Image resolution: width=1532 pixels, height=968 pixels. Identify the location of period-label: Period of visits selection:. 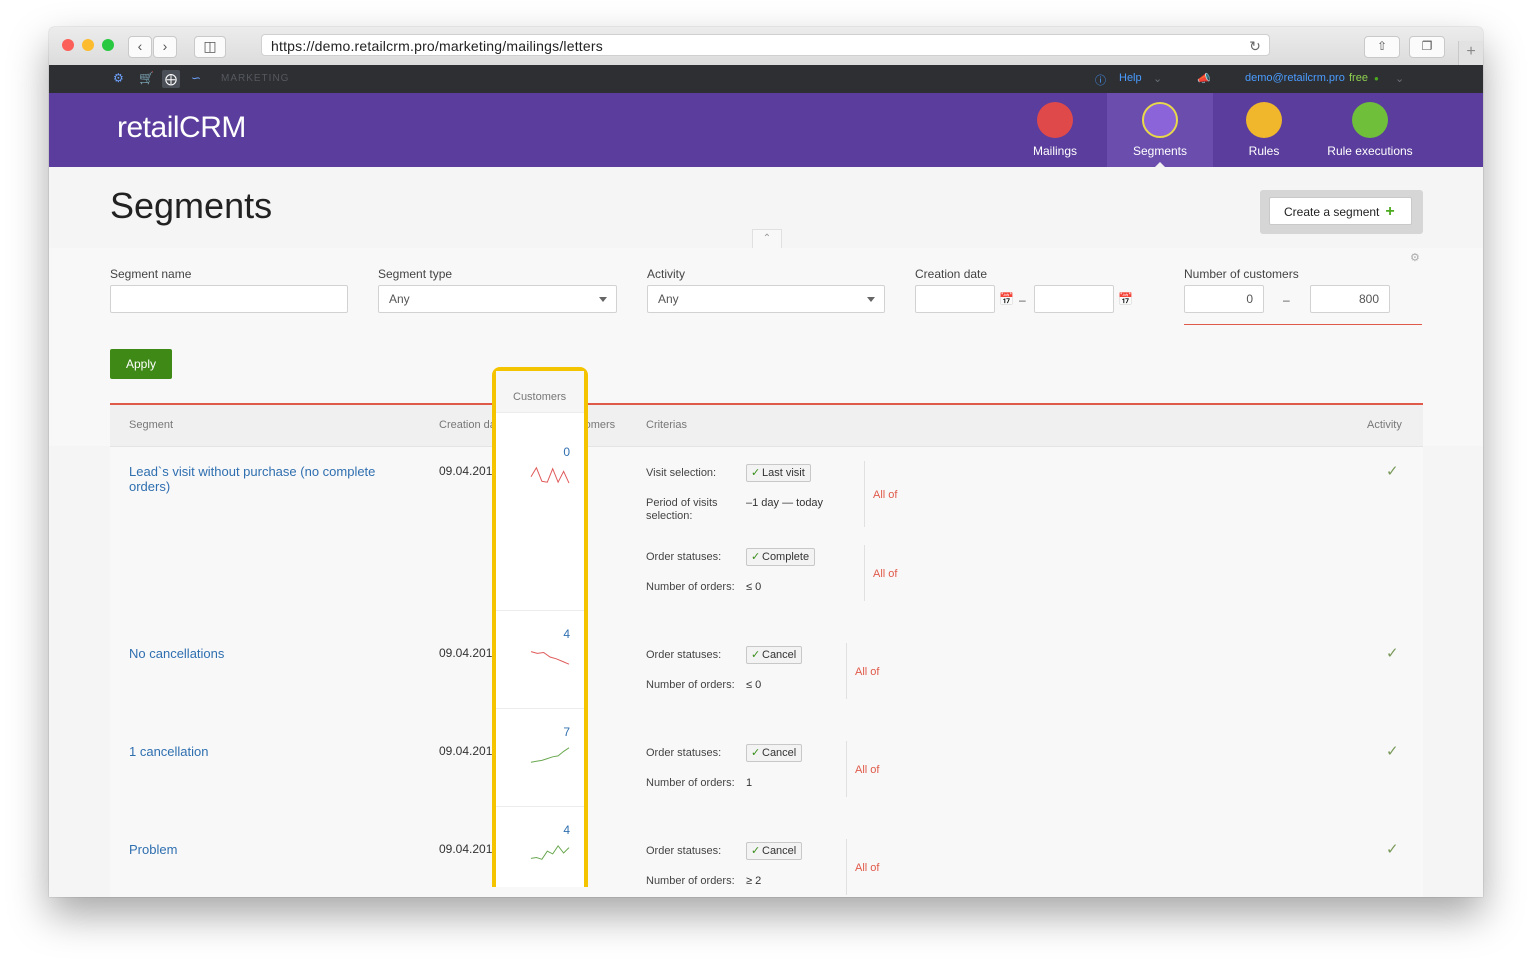
(682, 509).